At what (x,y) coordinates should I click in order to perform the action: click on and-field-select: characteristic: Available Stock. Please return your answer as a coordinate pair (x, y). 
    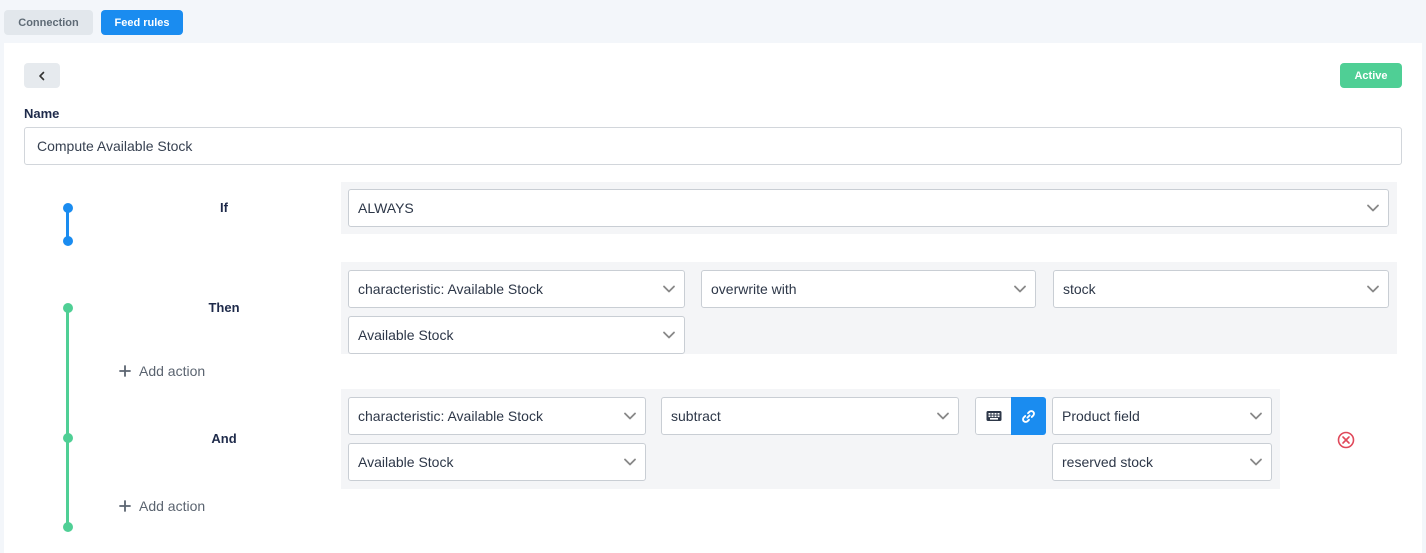
    Looking at the image, I should click on (497, 416).